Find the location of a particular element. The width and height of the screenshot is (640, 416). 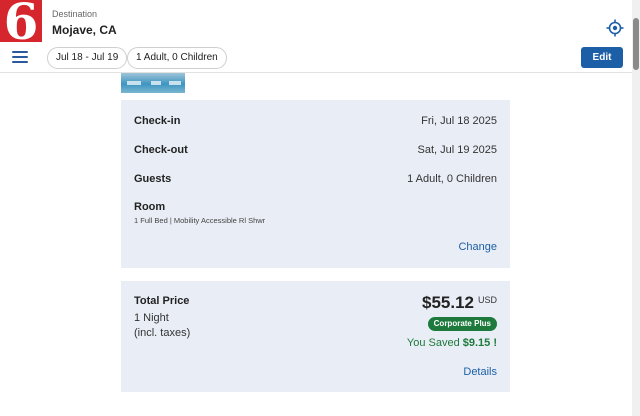

change-room-link: Change is located at coordinates (477, 247).